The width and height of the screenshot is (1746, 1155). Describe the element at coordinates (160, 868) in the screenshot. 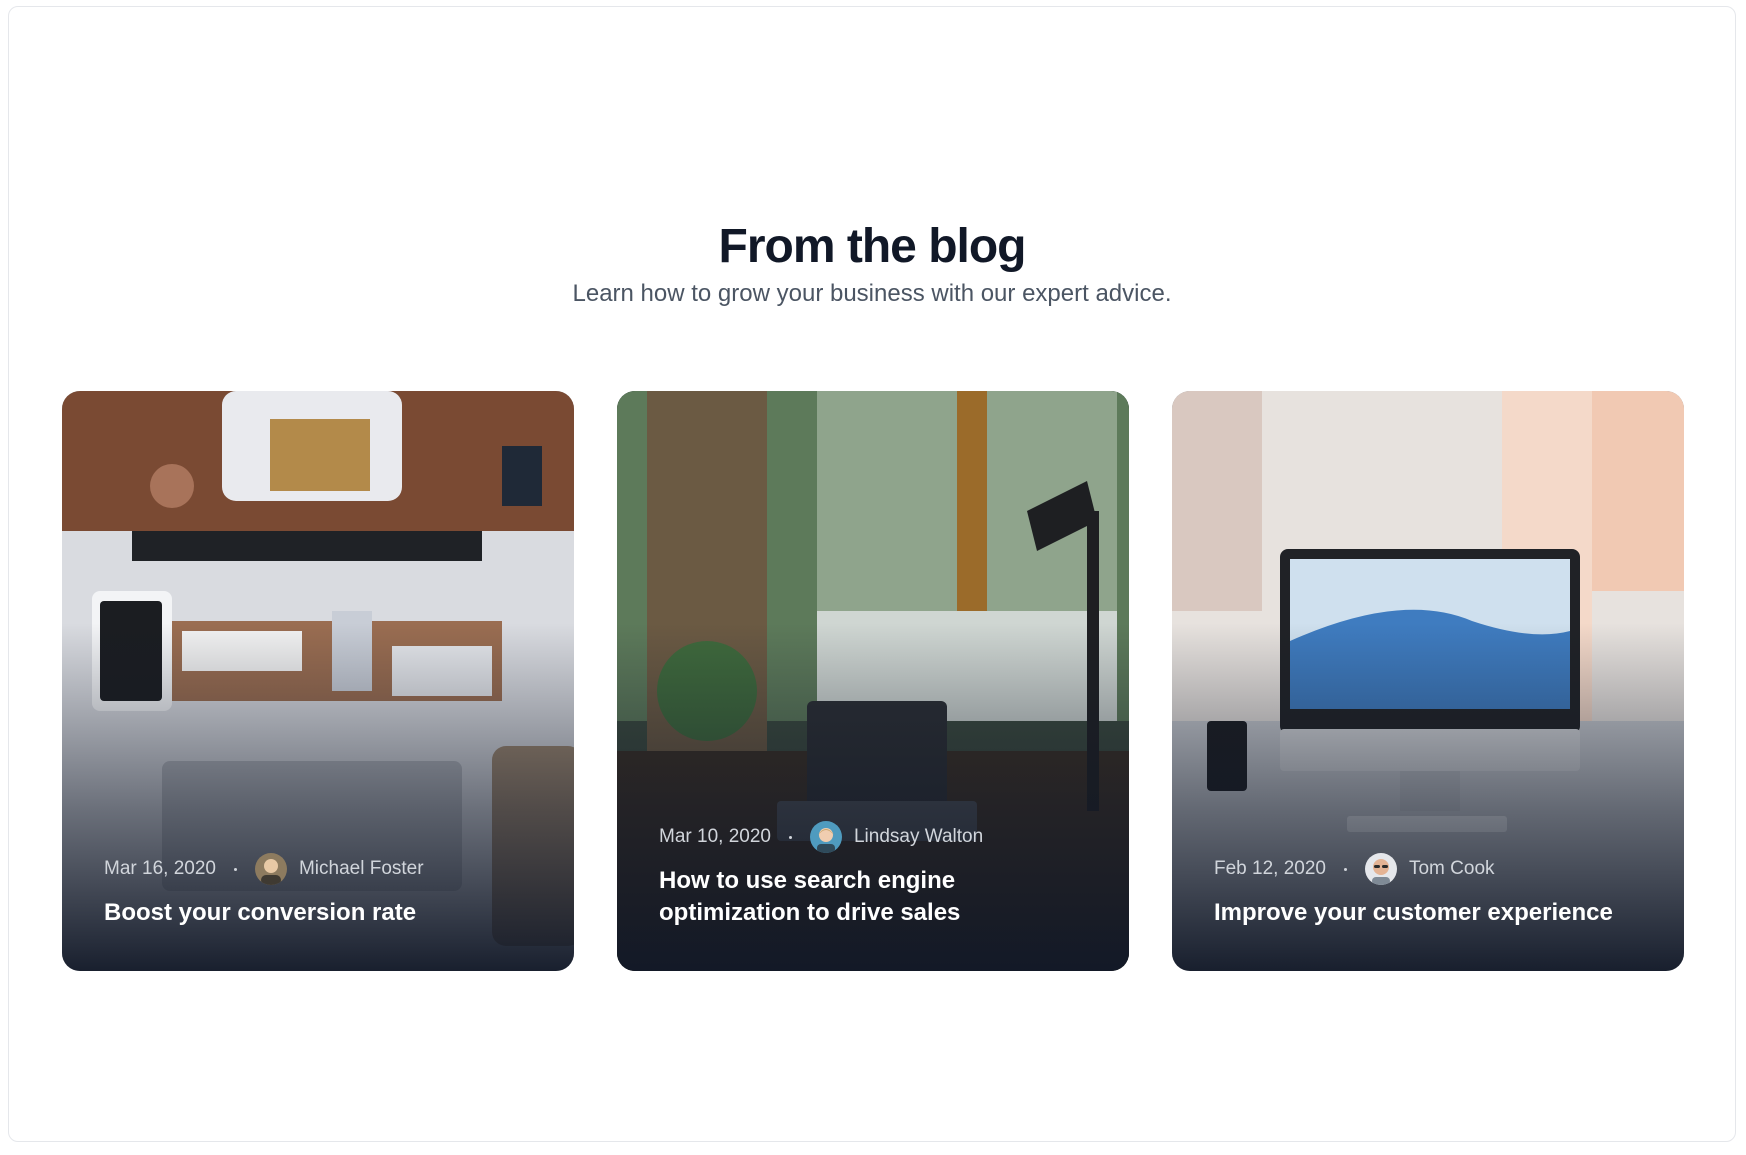

I see `post-date: Mar 16, 2020` at that location.